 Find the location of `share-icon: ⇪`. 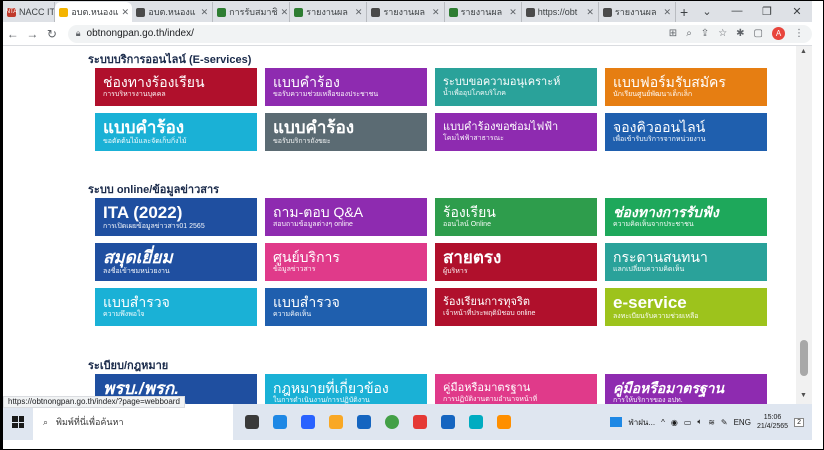

share-icon: ⇪ is located at coordinates (705, 33).